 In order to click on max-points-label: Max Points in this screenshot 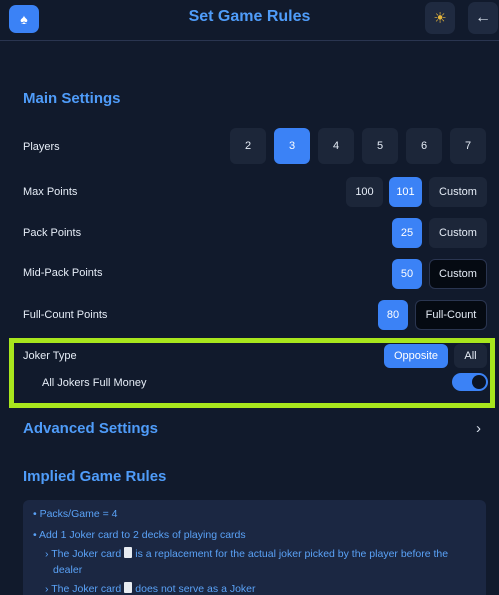, I will do `click(50, 192)`.